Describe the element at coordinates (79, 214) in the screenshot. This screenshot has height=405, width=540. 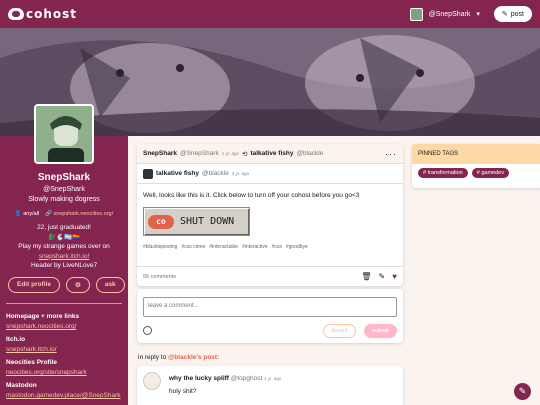
I see `website-link: 🔗 snepshark.neocities.org/` at that location.